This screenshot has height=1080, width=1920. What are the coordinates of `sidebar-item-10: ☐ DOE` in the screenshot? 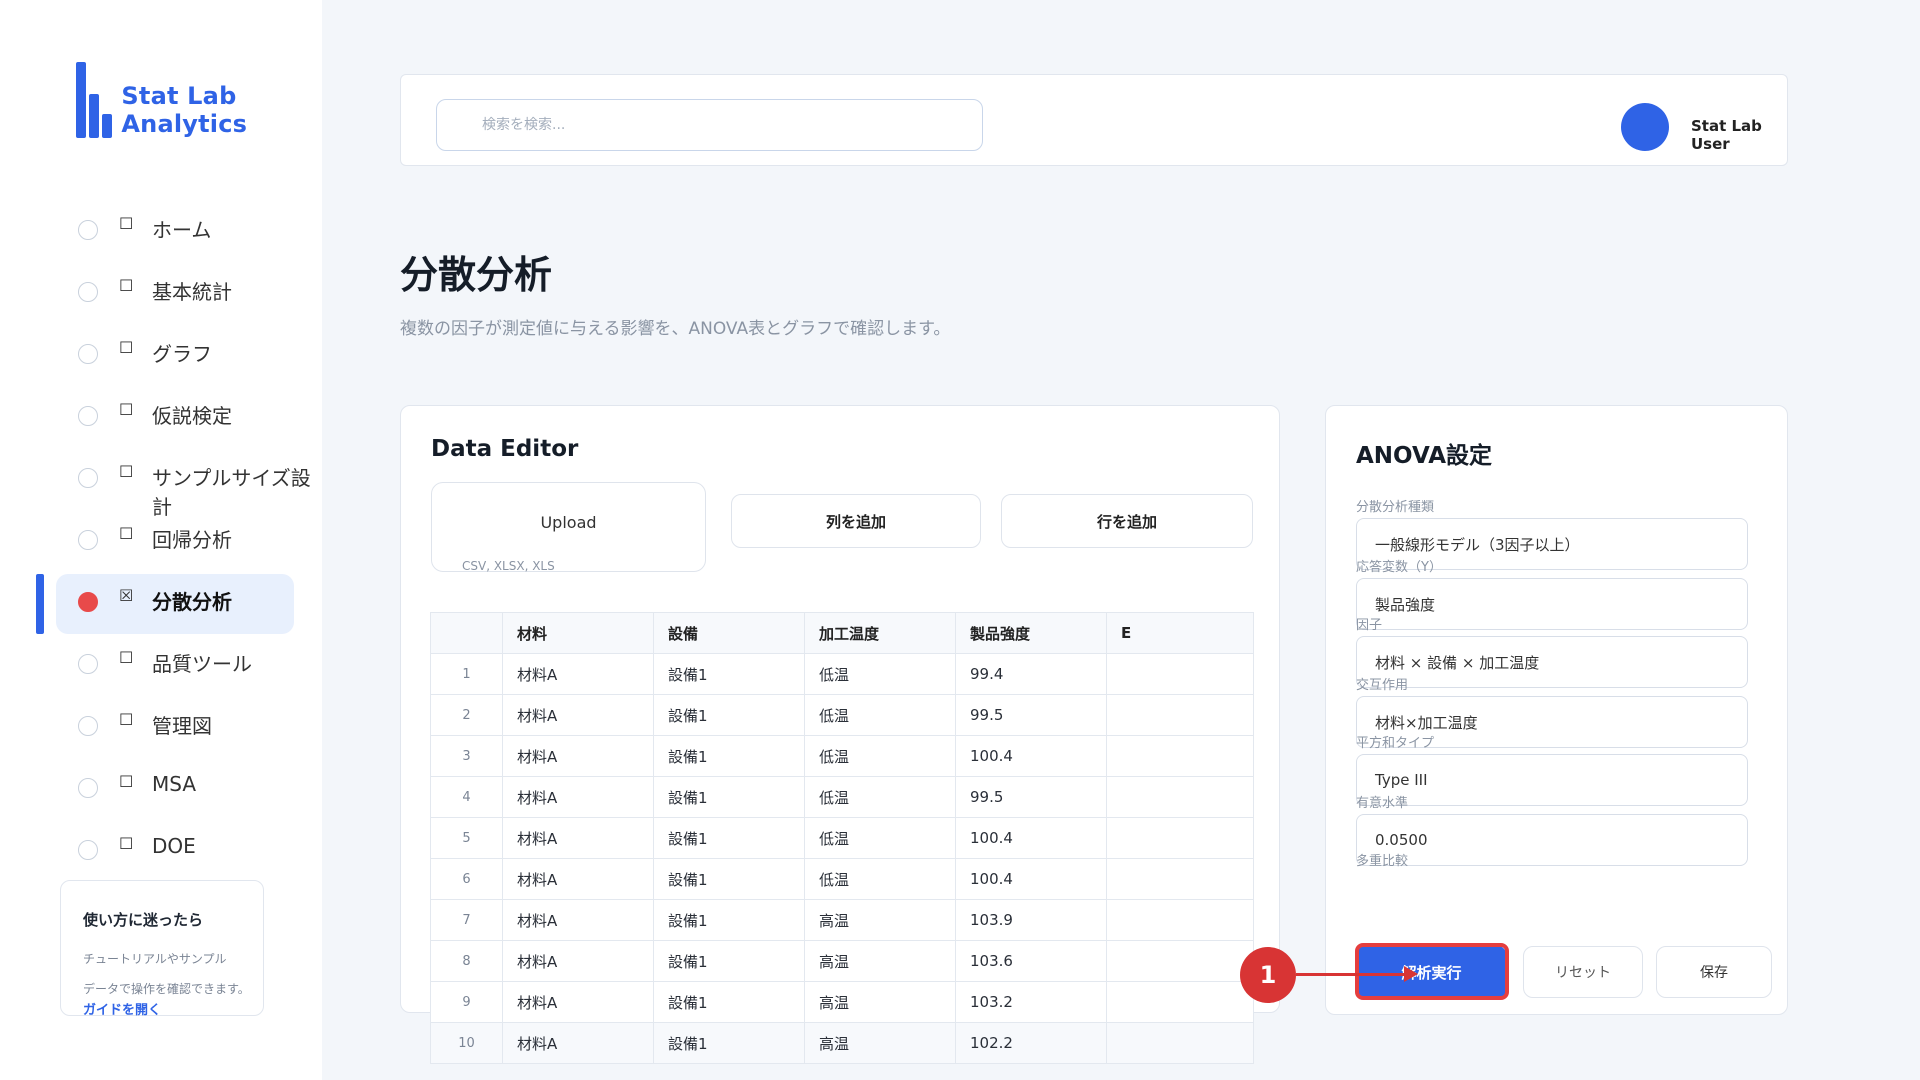 It's located at (161, 850).